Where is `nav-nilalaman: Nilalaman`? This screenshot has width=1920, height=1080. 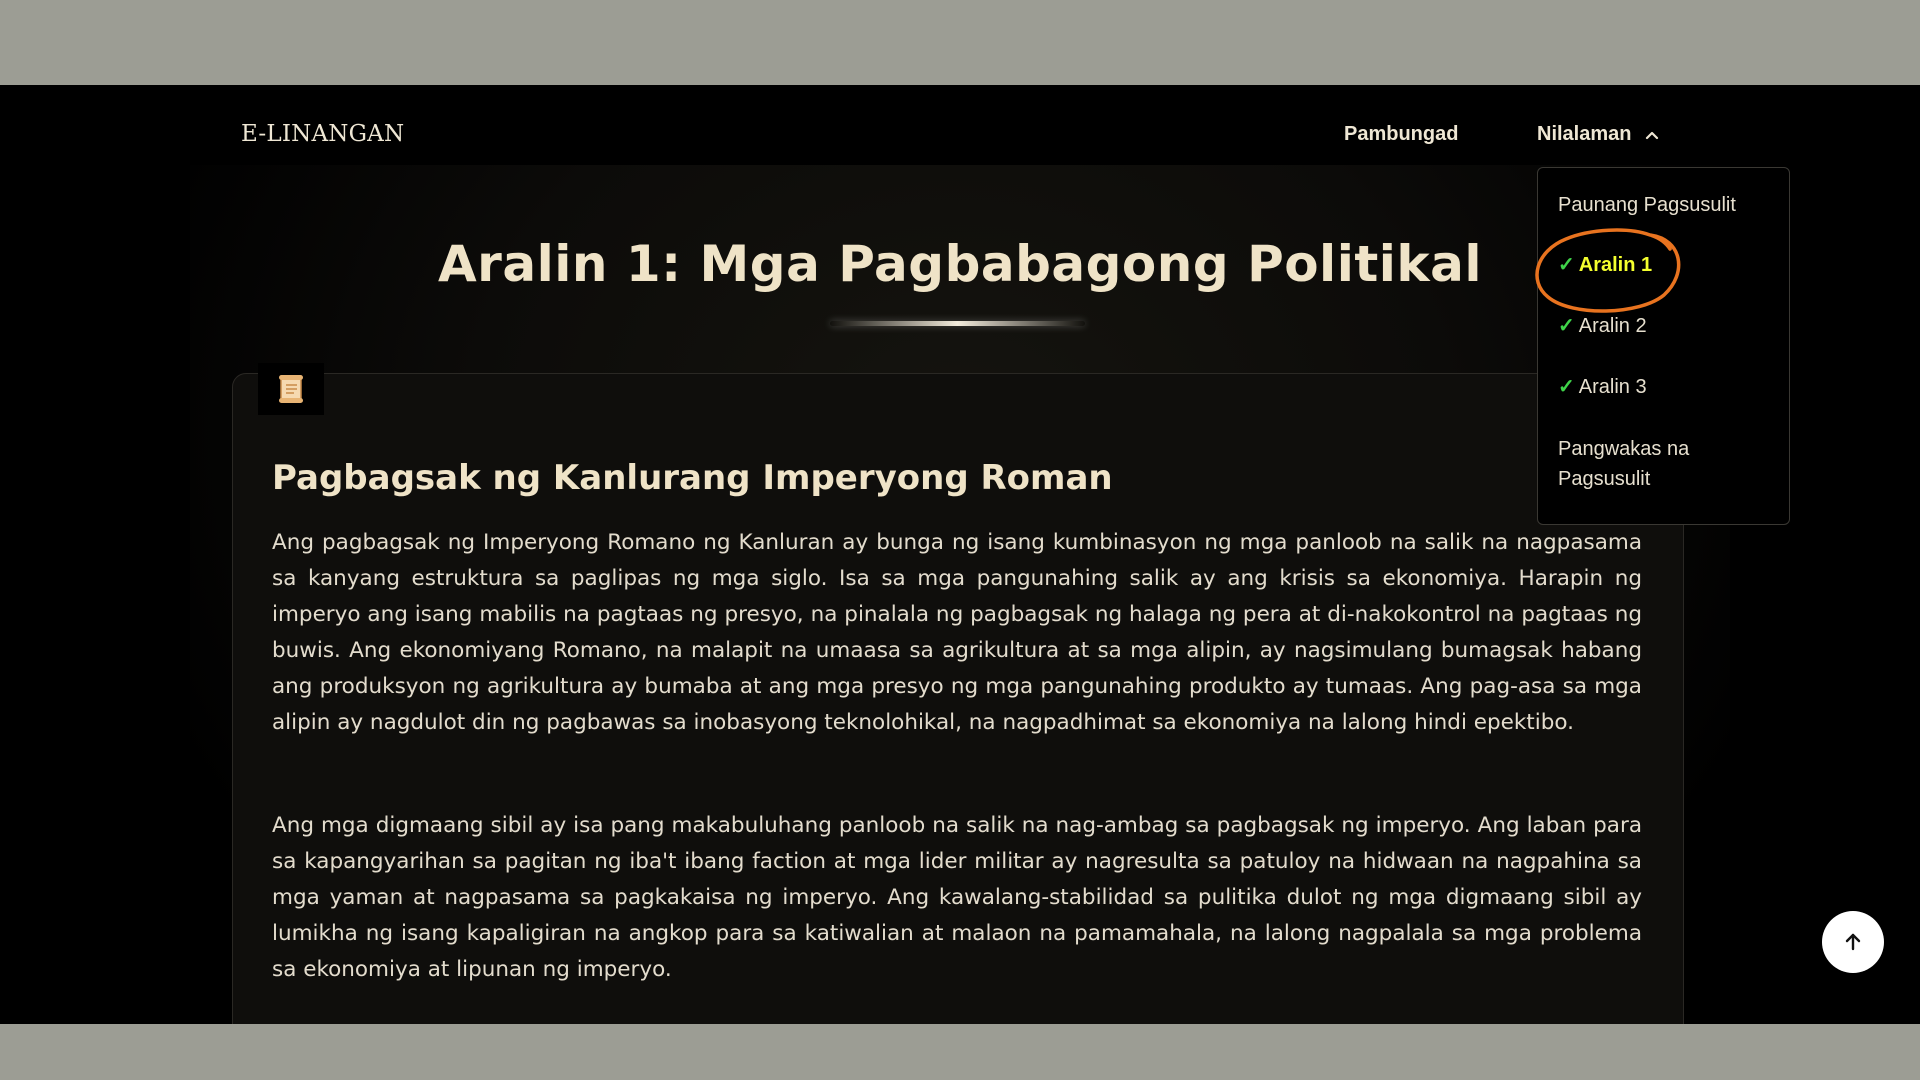
nav-nilalaman: Nilalaman is located at coordinates (1598, 134).